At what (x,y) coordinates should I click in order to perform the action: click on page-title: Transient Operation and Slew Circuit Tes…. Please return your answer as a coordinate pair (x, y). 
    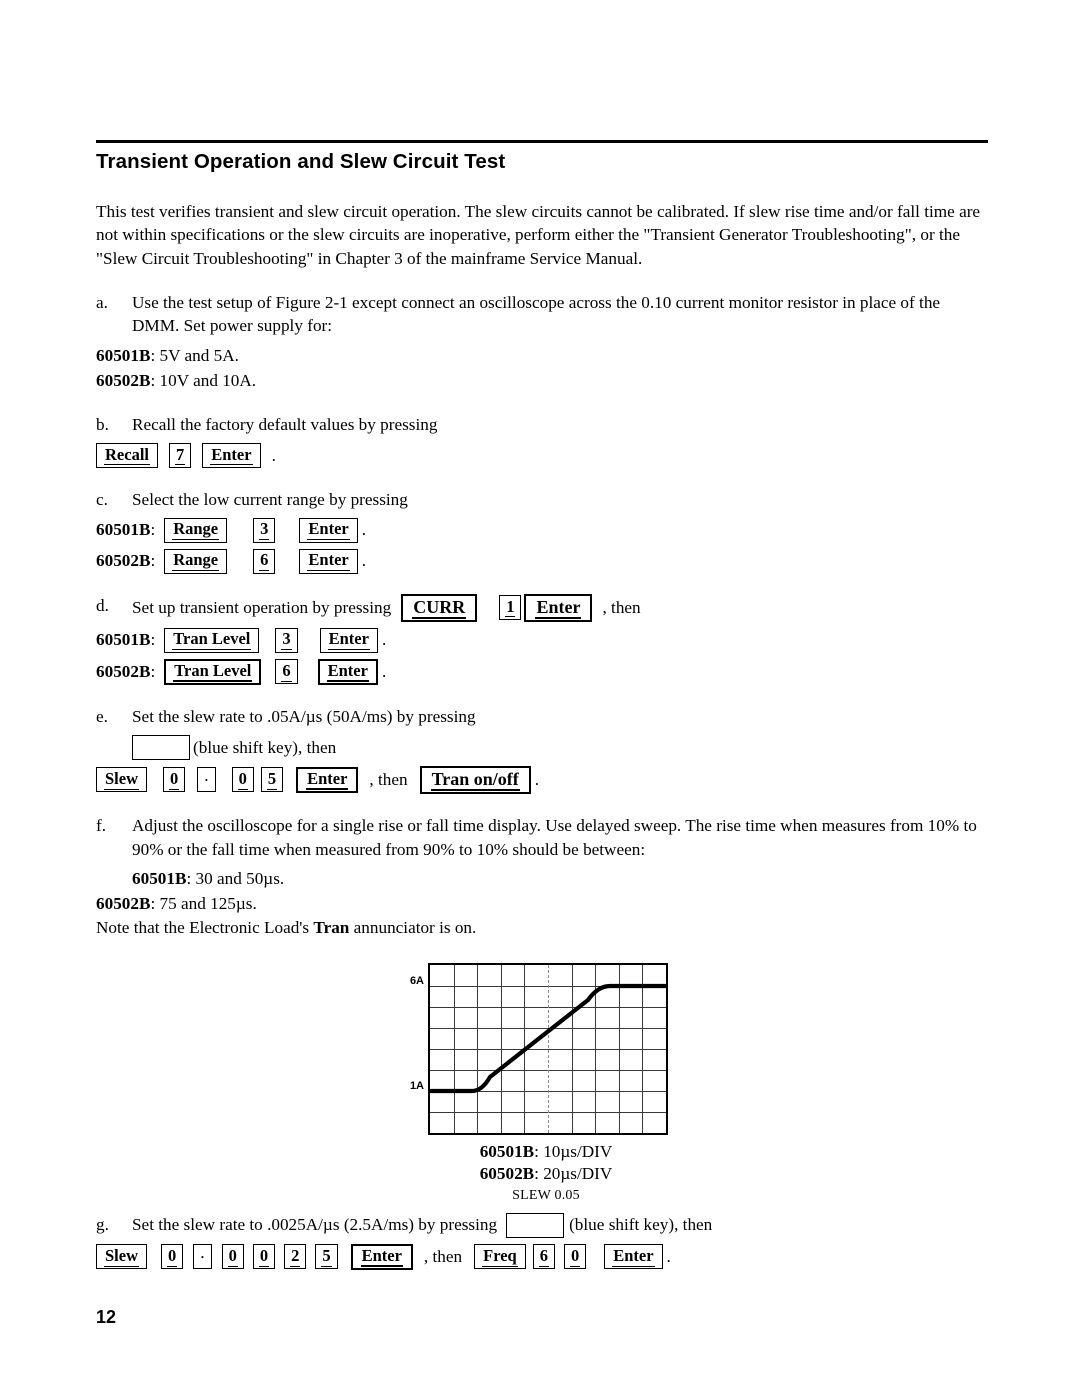
    Looking at the image, I should click on (301, 161).